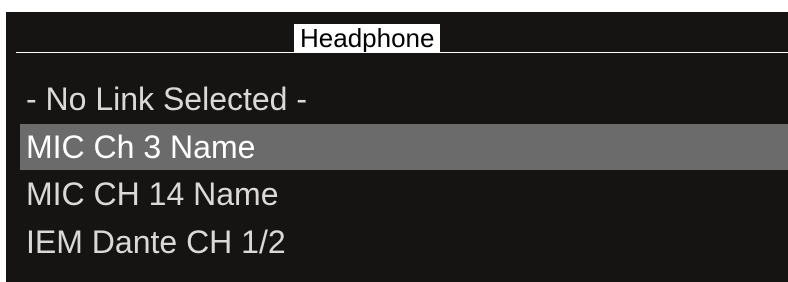 Image resolution: width=788 pixels, height=282 pixels. I want to click on menu-header: Headphone, so click(397, 32).